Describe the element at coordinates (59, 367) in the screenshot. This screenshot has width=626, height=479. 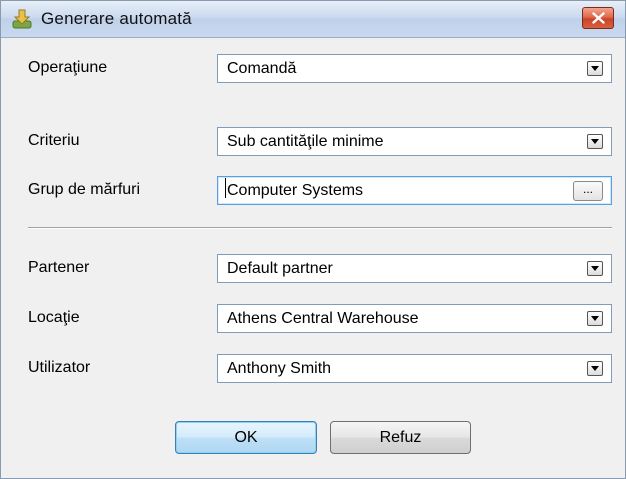
I see `user-label: Utilizator` at that location.